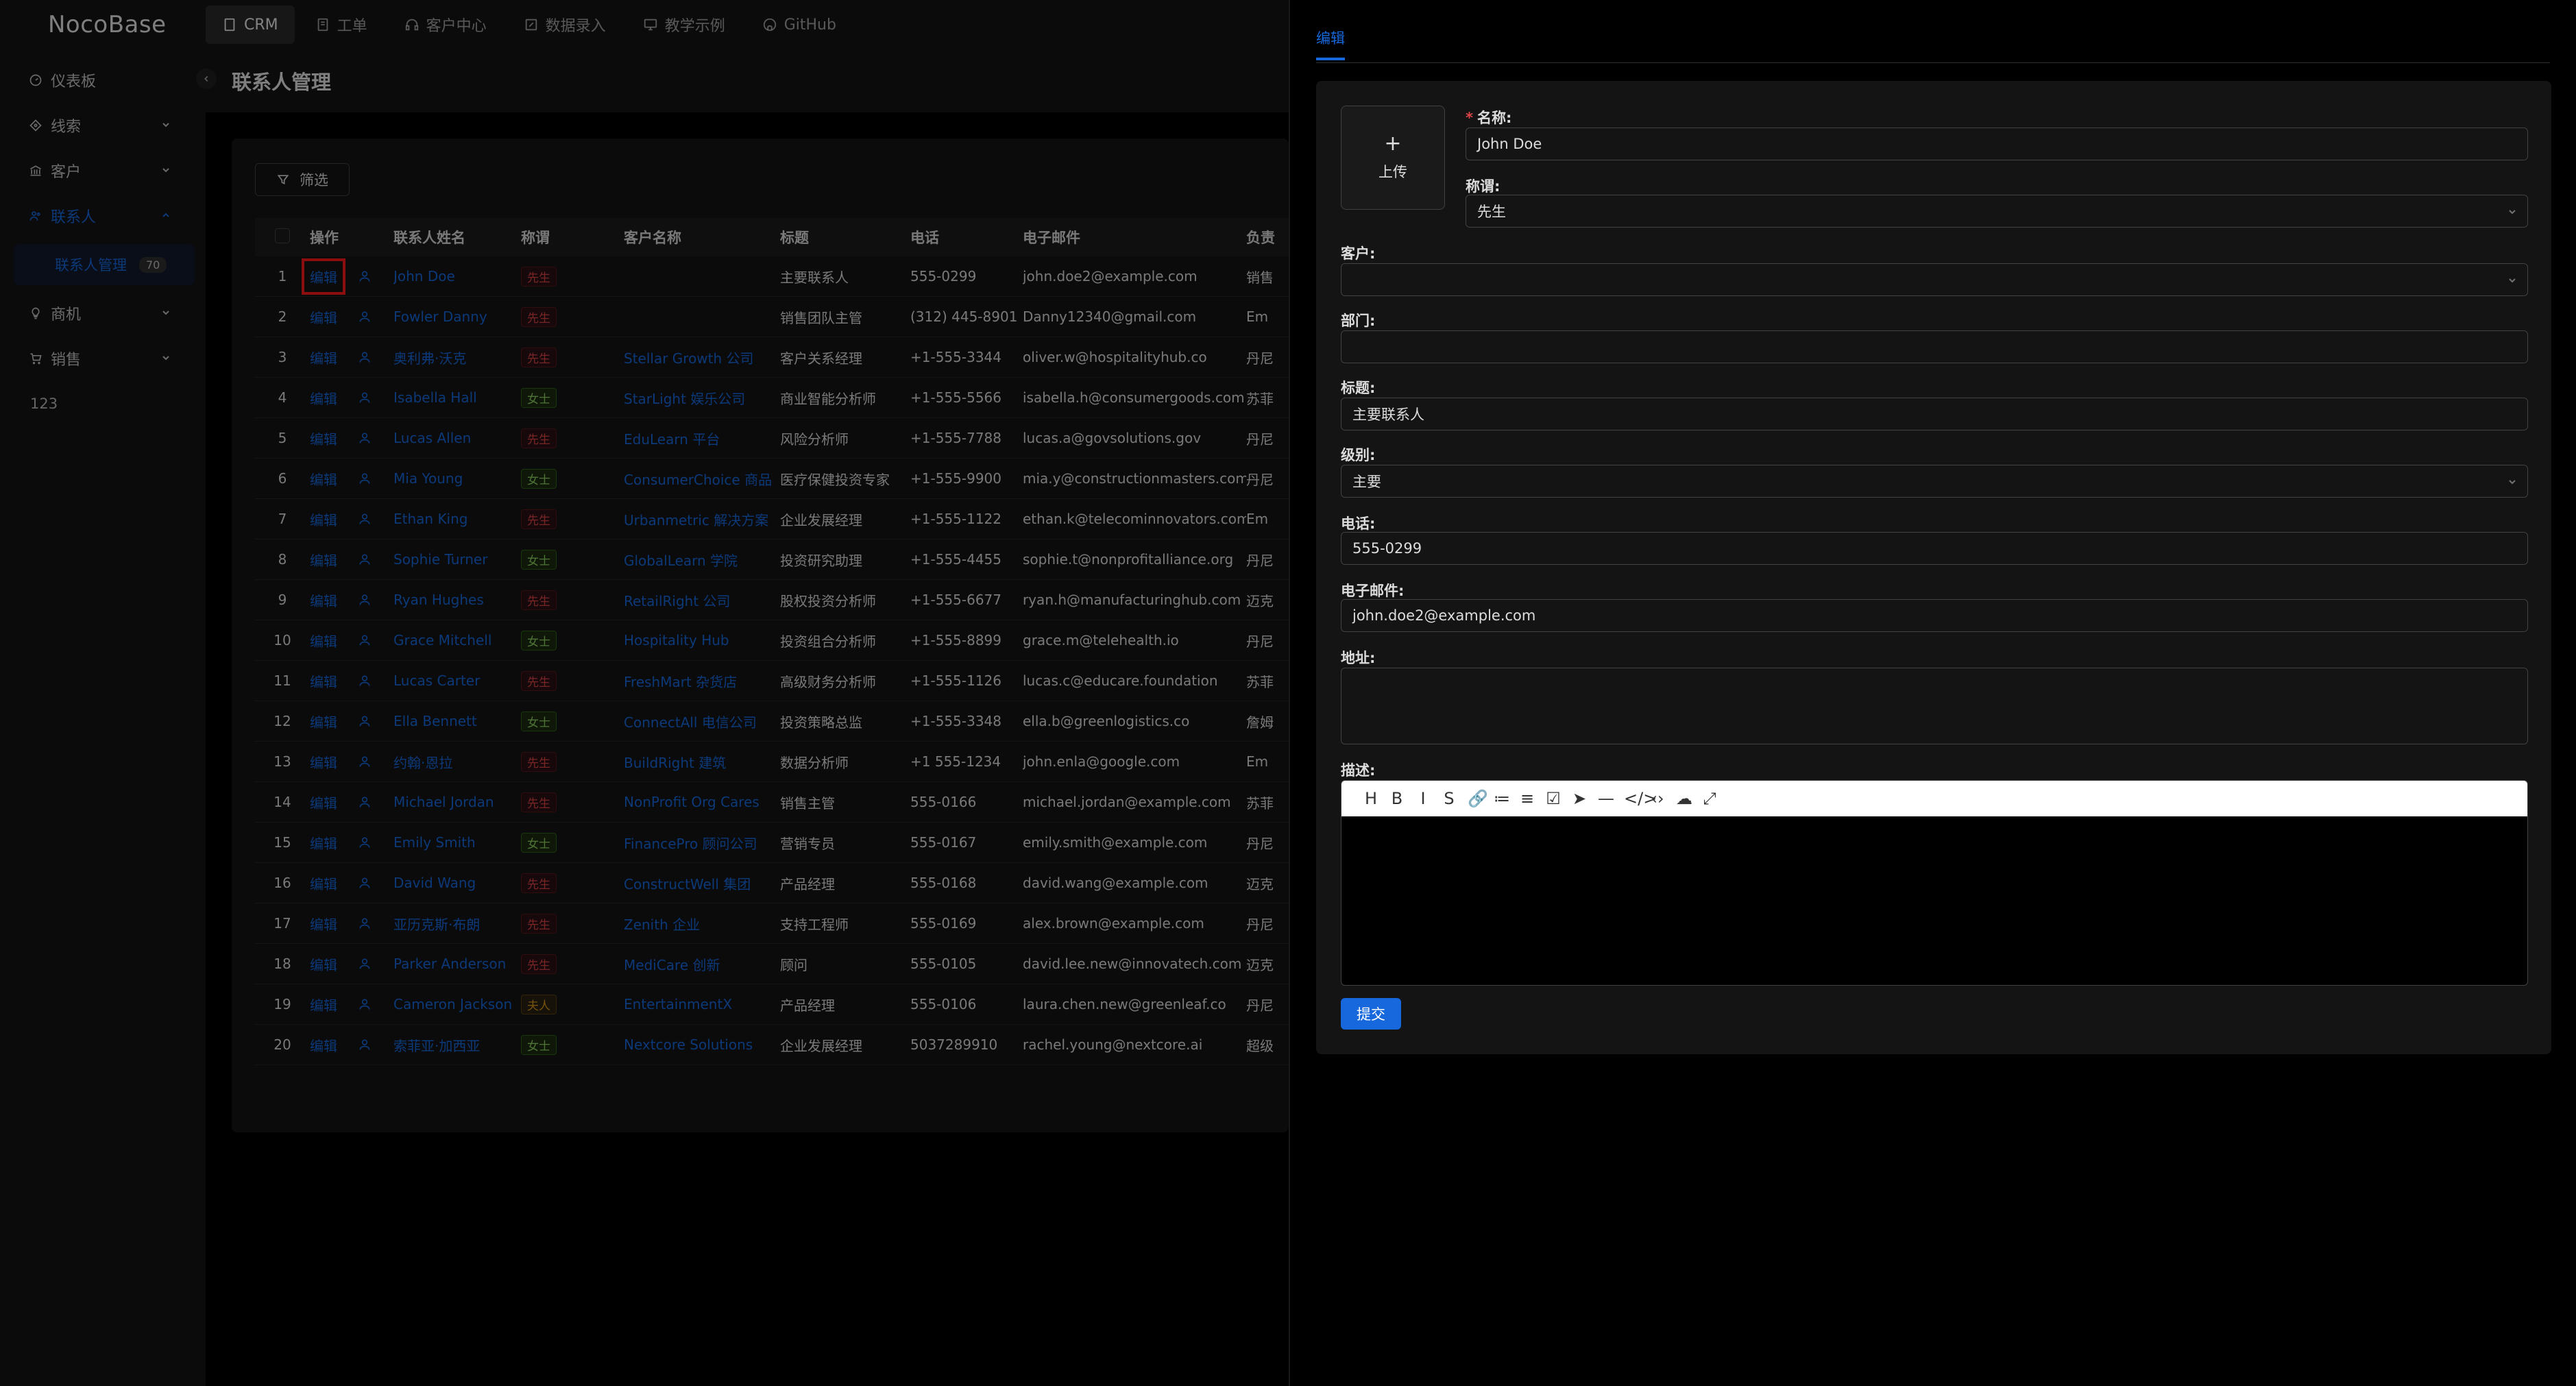 The width and height of the screenshot is (2576, 1386). Describe the element at coordinates (799, 24) in the screenshot. I see `topnav-github: GitHub` at that location.